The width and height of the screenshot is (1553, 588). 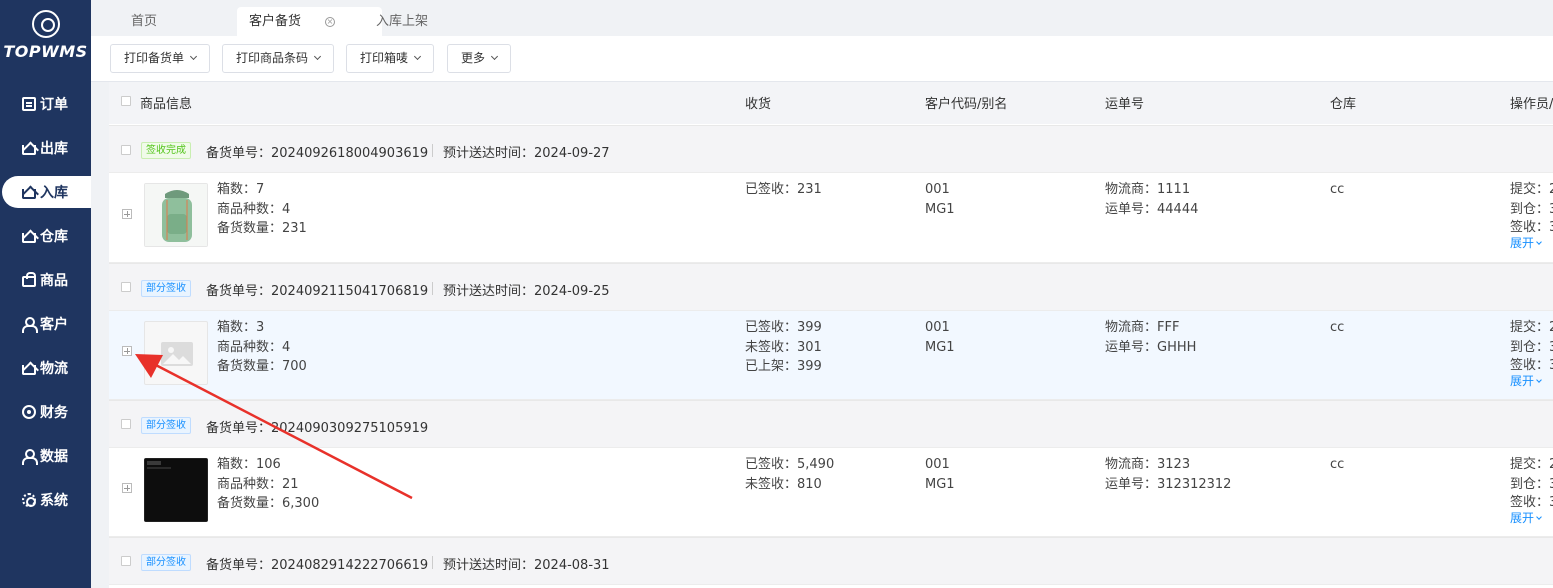 I want to click on box-count: 箱数：3, so click(x=241, y=327).